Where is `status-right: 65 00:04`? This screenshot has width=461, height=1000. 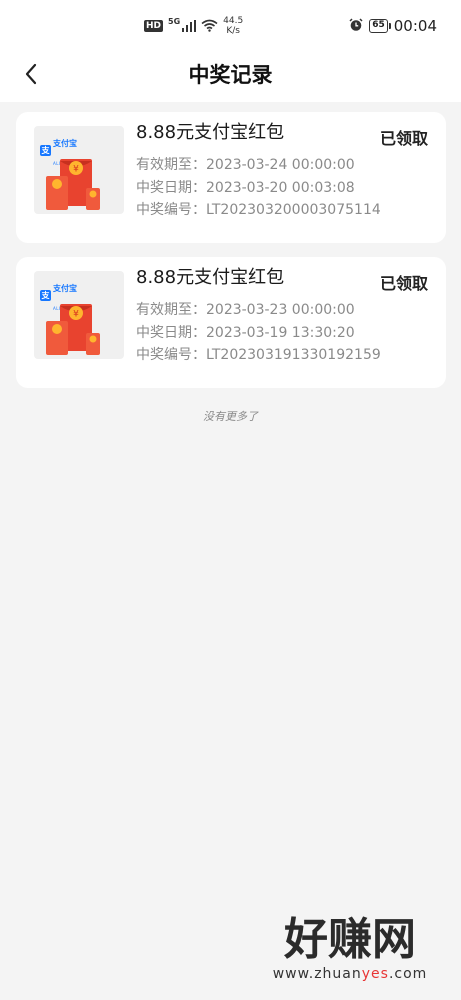
status-right: 65 00:04 is located at coordinates (393, 26).